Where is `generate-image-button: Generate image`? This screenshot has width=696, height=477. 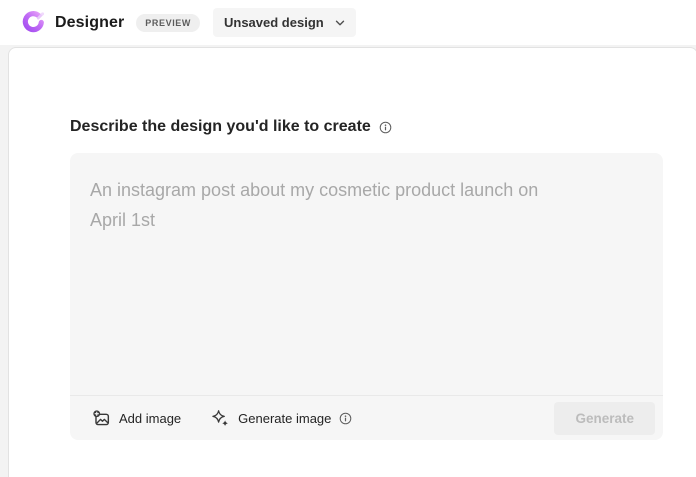 generate-image-button: Generate image is located at coordinates (281, 418).